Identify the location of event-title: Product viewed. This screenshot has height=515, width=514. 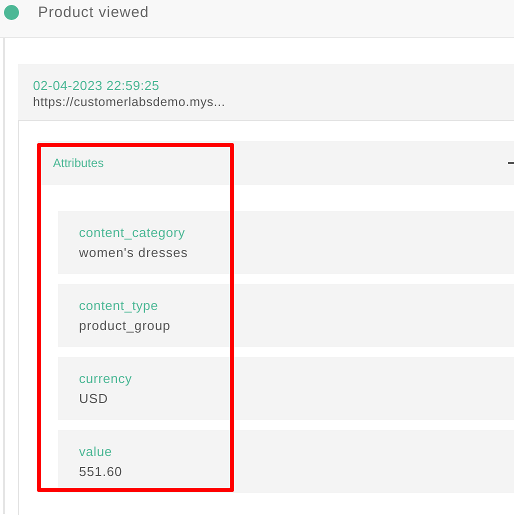
(93, 12).